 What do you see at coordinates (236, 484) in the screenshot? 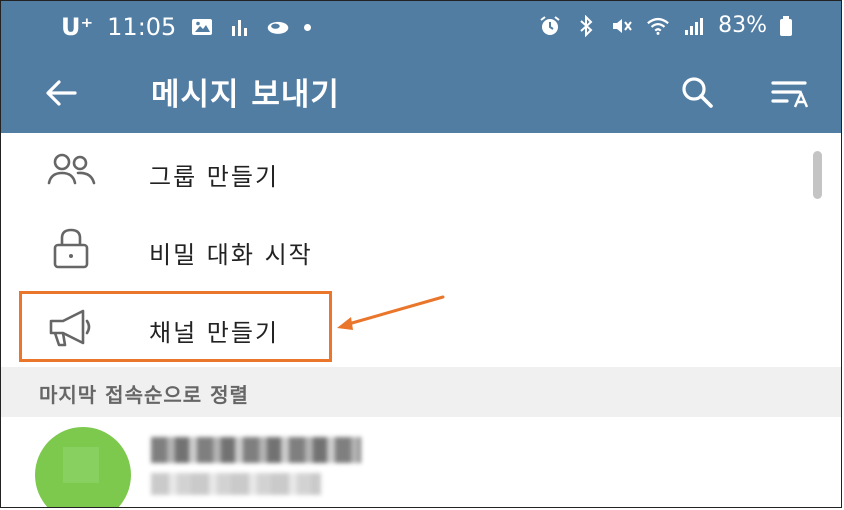
I see `contact-status-redacted` at bounding box center [236, 484].